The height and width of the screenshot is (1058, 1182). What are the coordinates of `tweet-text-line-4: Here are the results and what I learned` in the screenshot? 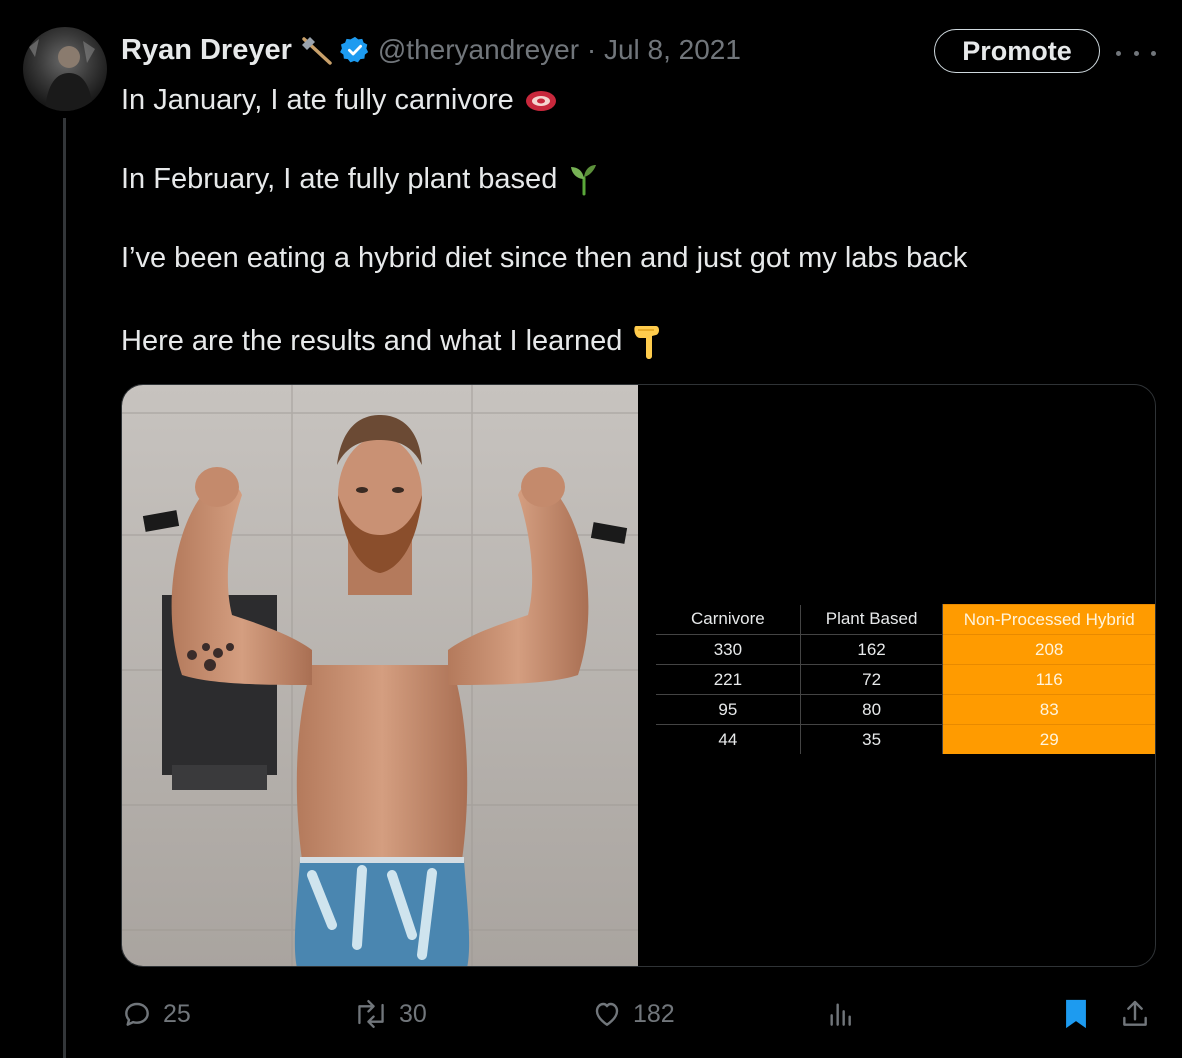 It's located at (391, 341).